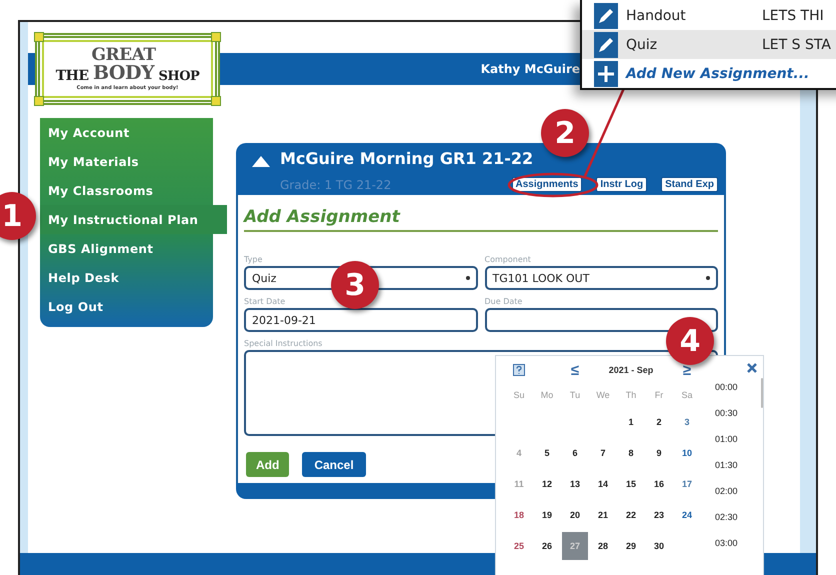 Image resolution: width=836 pixels, height=575 pixels. Describe the element at coordinates (631, 546) in the screenshot. I see `calendar-day: 29` at that location.